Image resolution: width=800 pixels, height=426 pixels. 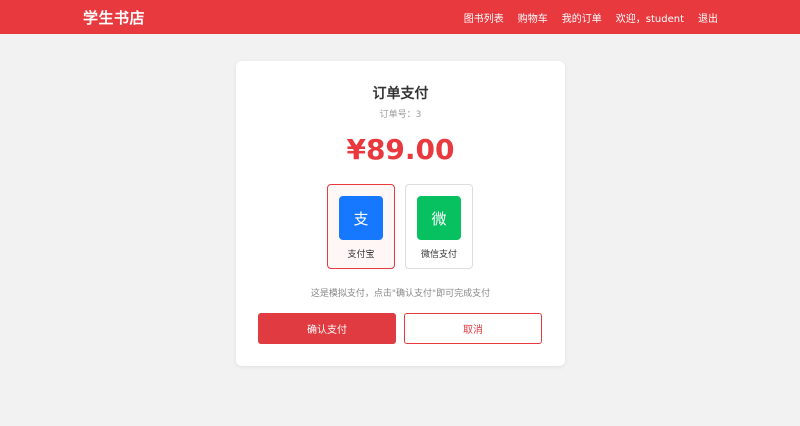 I want to click on top-navbar: 学生书店 图书列表 购物车 我的订单 欢迎，student 退出, so click(x=400, y=17).